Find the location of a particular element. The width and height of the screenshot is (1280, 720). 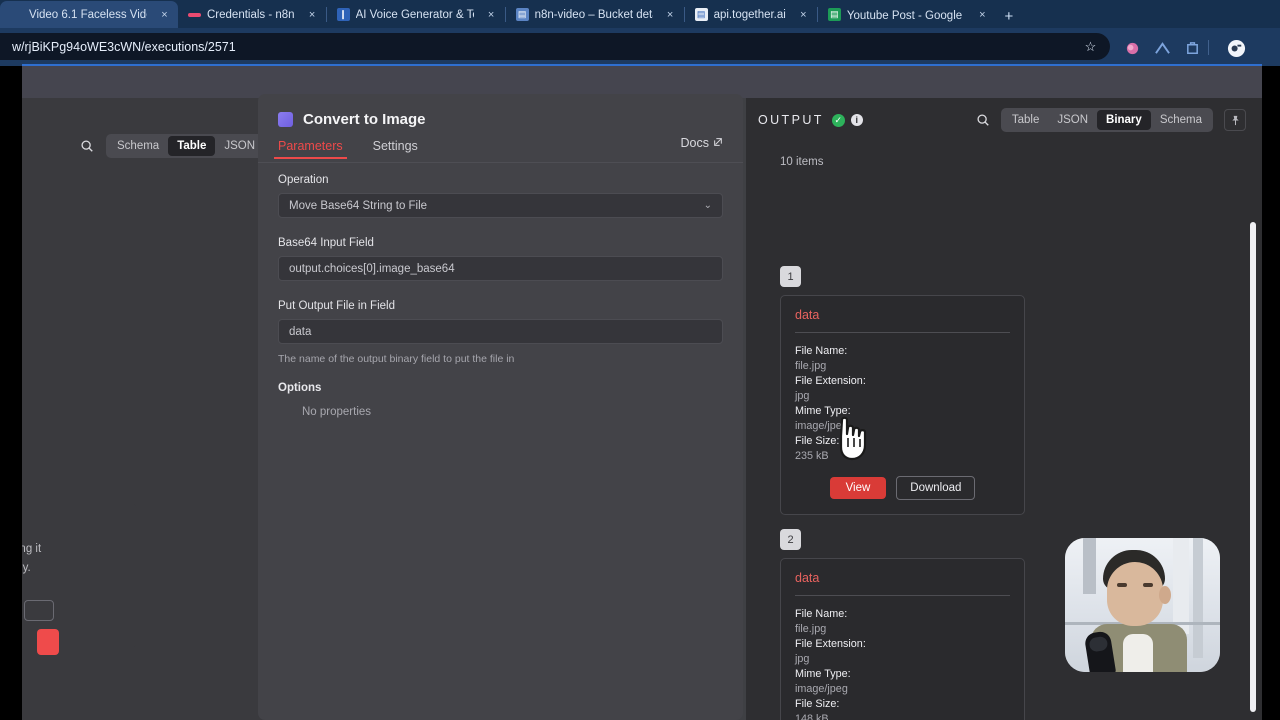

node-tabs: Parameters Settings is located at coordinates (500, 149).